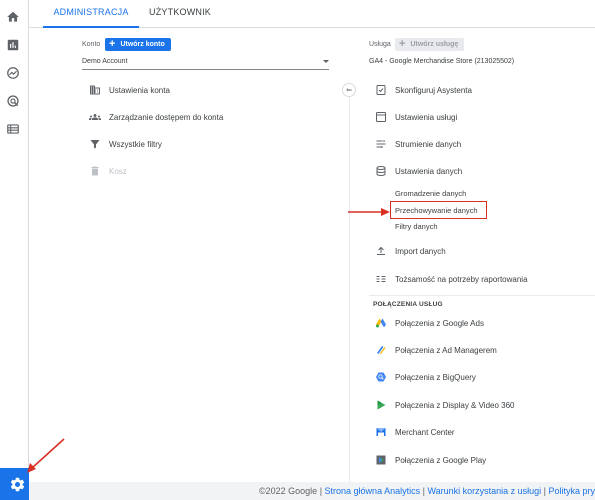 The height and width of the screenshot is (500, 595). I want to click on property-settings-item: Ustawienia usługi, so click(416, 117).